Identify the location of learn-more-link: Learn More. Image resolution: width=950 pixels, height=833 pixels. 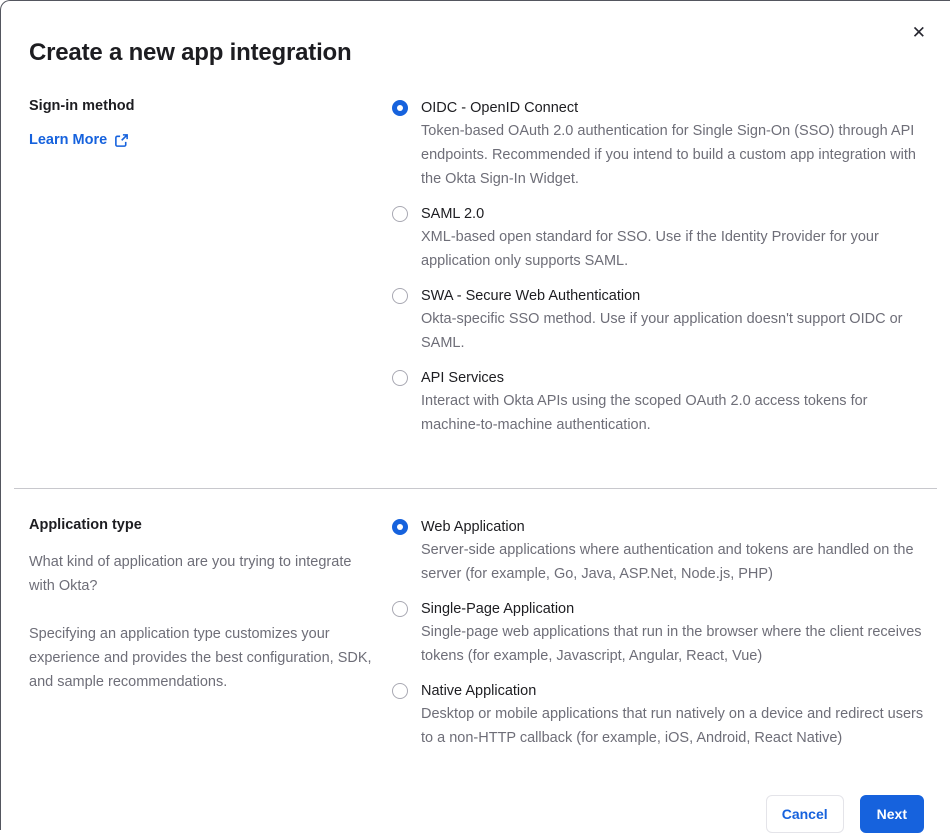
(79, 140).